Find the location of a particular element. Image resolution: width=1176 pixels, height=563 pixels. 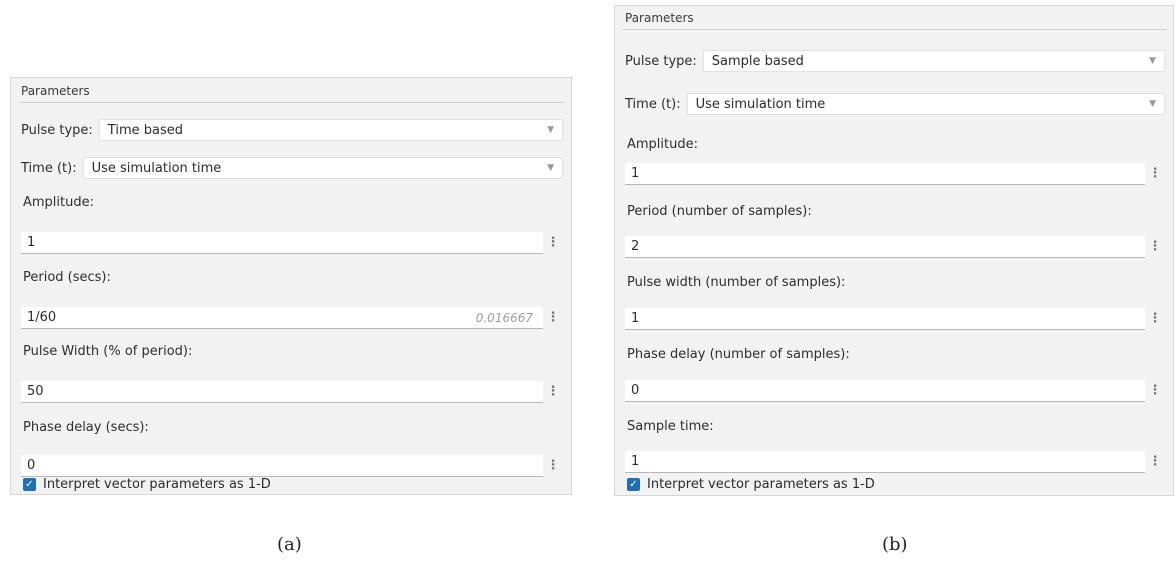

pulse-type-value: Sample based is located at coordinates (757, 61).